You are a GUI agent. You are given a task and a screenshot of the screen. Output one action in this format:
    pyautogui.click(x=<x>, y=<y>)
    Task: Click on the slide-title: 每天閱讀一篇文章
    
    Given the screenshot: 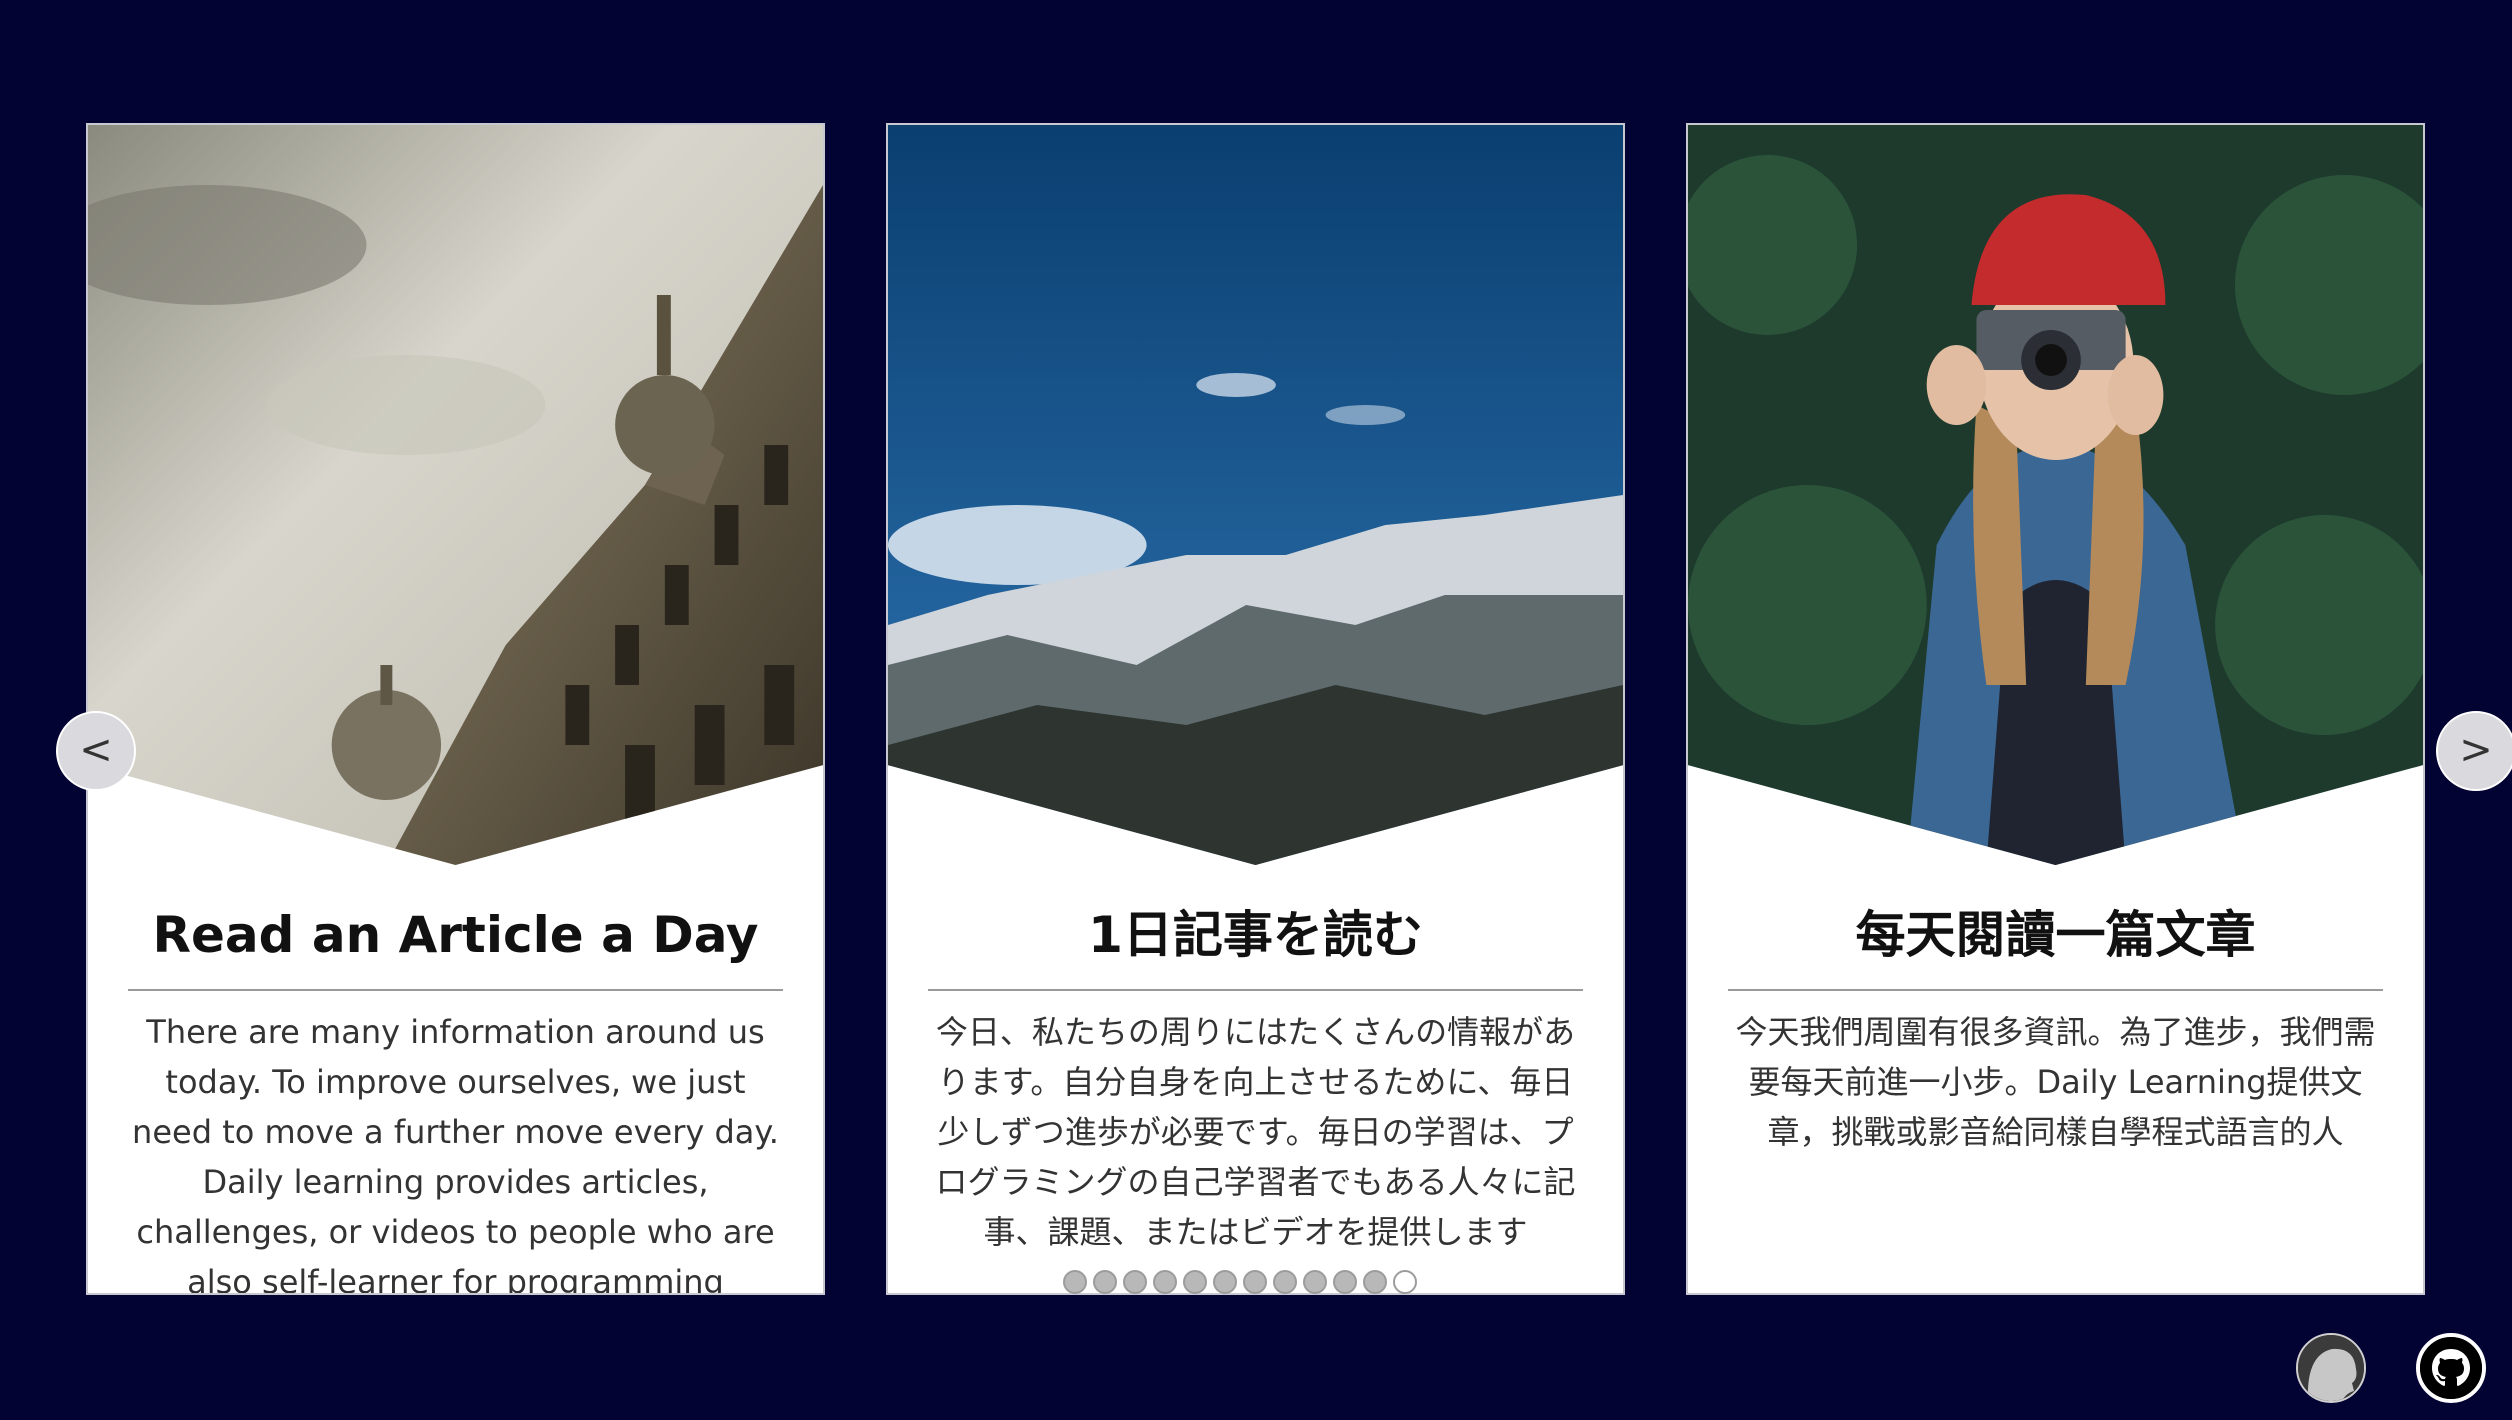 What is the action you would take?
    pyautogui.click(x=2055, y=935)
    